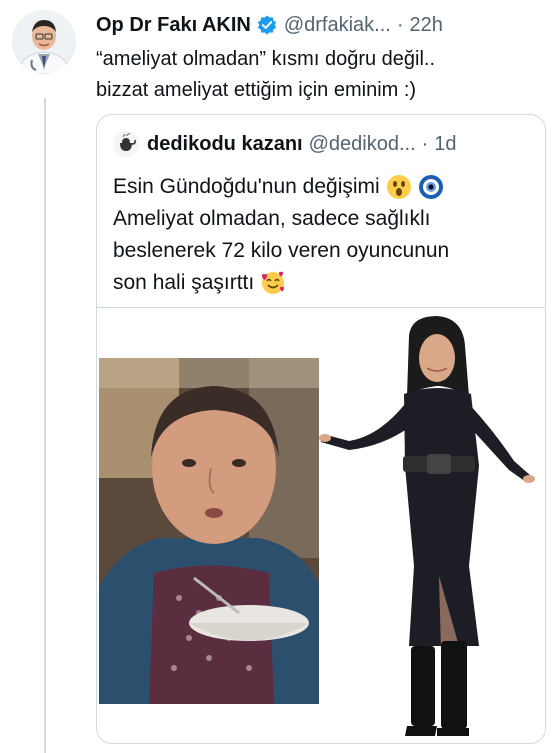 The image size is (560, 753). I want to click on astonished-face-emoji, so click(398, 187).